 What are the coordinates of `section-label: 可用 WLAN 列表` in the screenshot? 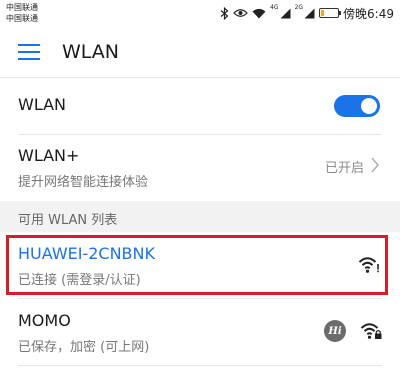 It's located at (68, 220).